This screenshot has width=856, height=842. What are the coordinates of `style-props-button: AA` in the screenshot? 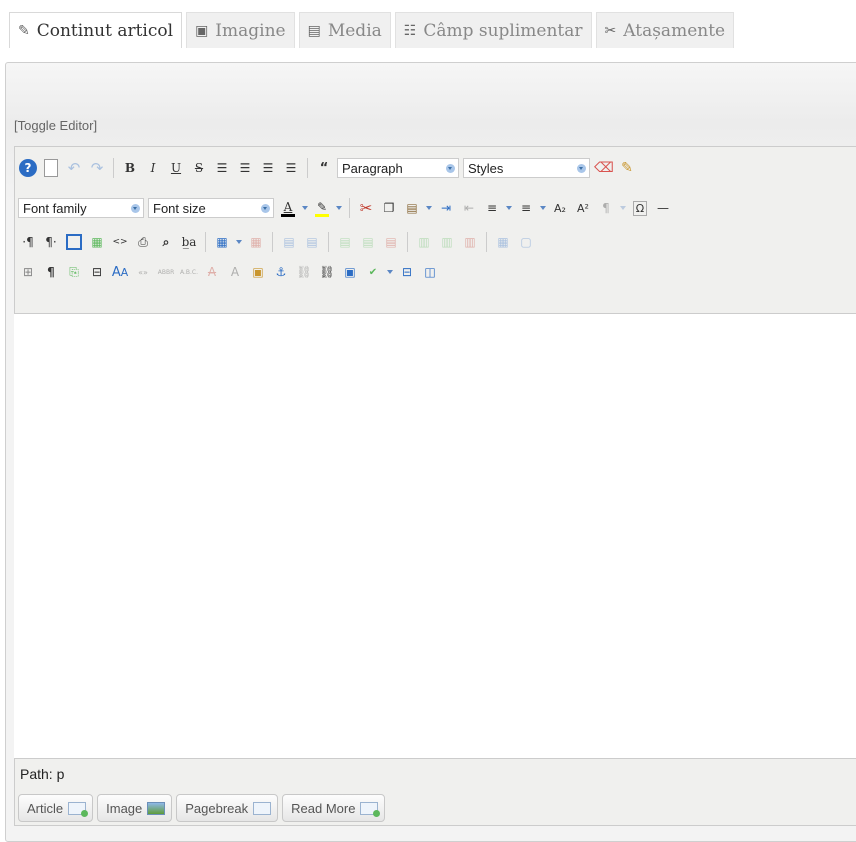 It's located at (120, 272).